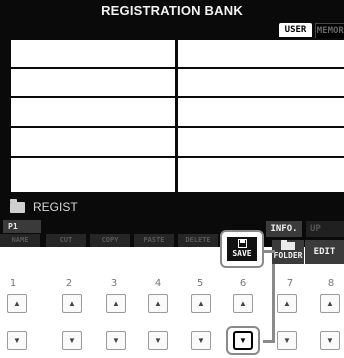  What do you see at coordinates (324, 252) in the screenshot?
I see `edit-button: EDIT` at bounding box center [324, 252].